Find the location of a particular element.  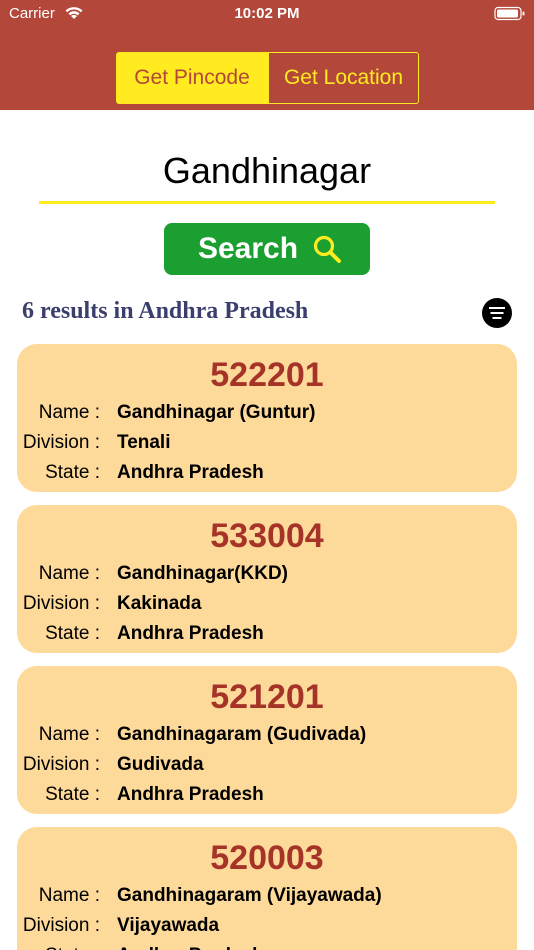

status-bar: Carrier 10:02 PM is located at coordinates (267, 14).